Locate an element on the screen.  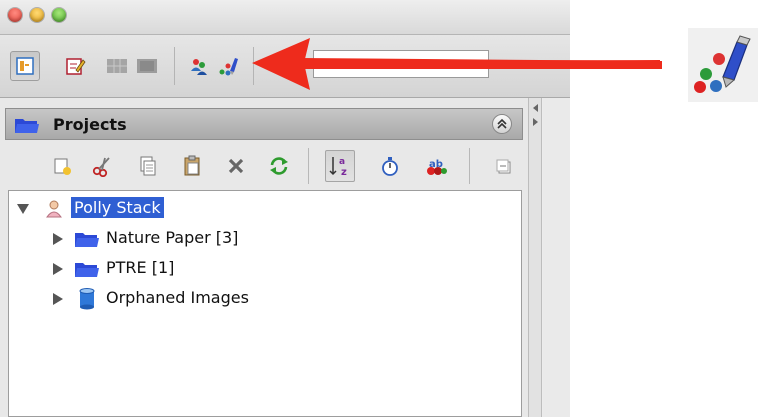
projects-panel-header: Projects is located at coordinates (264, 124).